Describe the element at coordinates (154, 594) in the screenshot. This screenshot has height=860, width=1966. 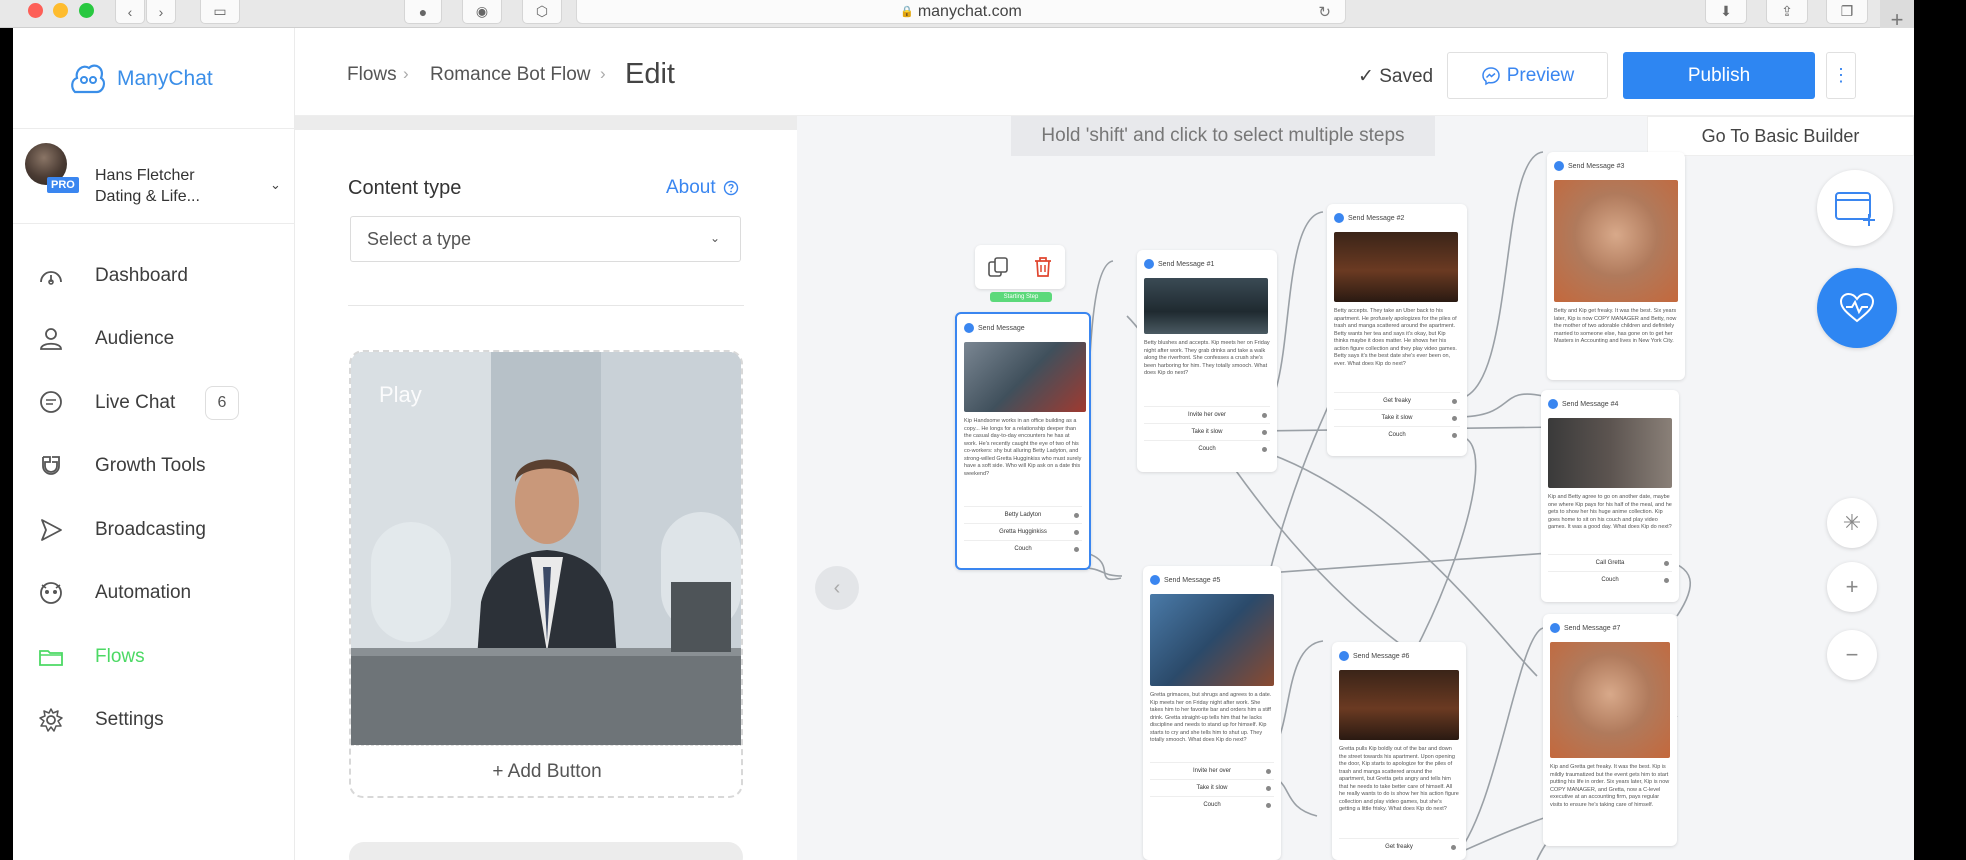
I see `sidebar-item-automation: Automation` at that location.